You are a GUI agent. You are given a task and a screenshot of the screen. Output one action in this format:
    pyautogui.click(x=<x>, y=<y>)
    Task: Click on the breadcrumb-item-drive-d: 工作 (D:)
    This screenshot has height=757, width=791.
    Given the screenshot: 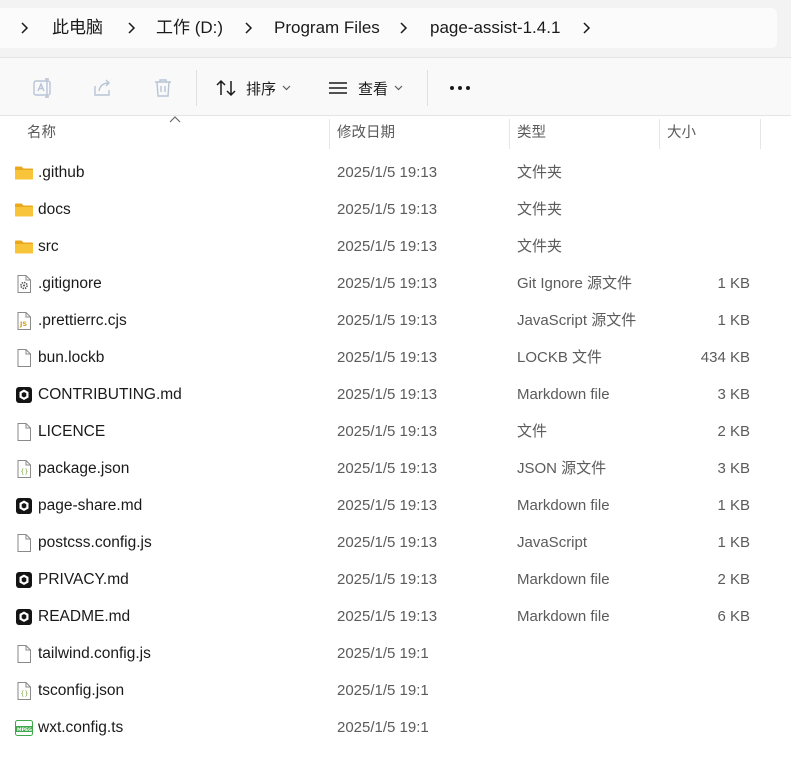 What is the action you would take?
    pyautogui.click(x=189, y=28)
    